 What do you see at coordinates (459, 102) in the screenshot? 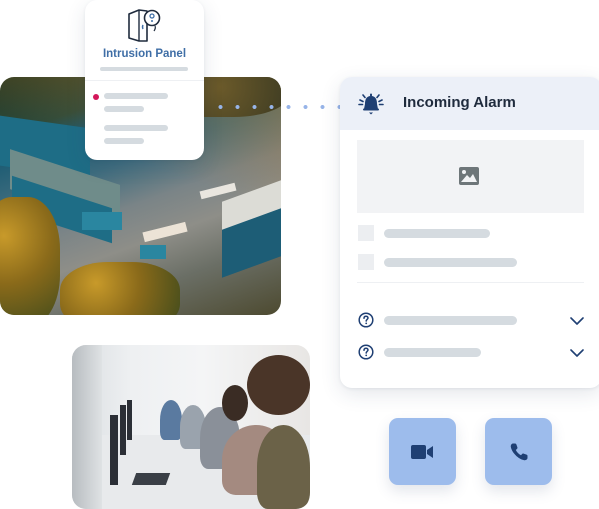
I see `alarm-title: Incoming Alarm` at bounding box center [459, 102].